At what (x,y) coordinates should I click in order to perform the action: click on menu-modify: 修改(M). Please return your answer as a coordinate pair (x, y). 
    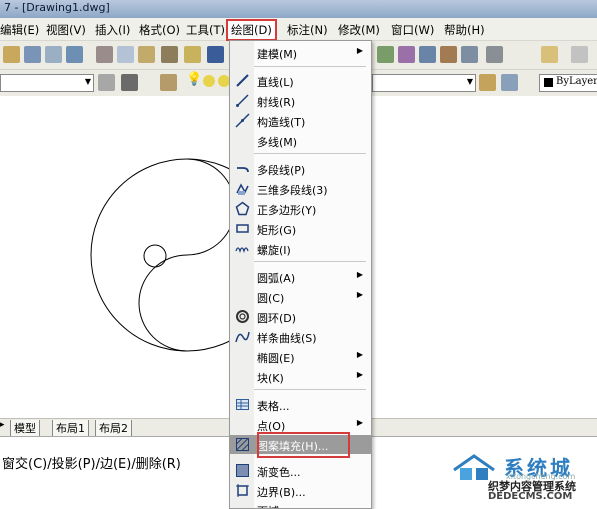
    Looking at the image, I should click on (359, 30).